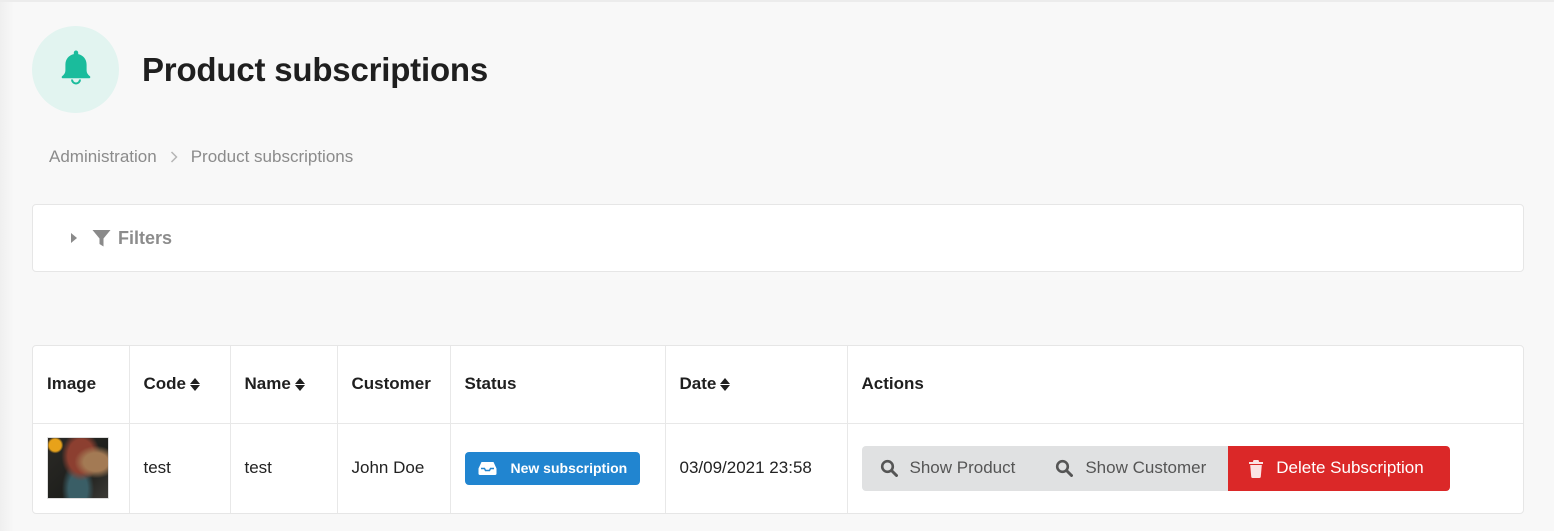 Image resolution: width=1554 pixels, height=531 pixels. I want to click on column-header-actions: Actions, so click(892, 384).